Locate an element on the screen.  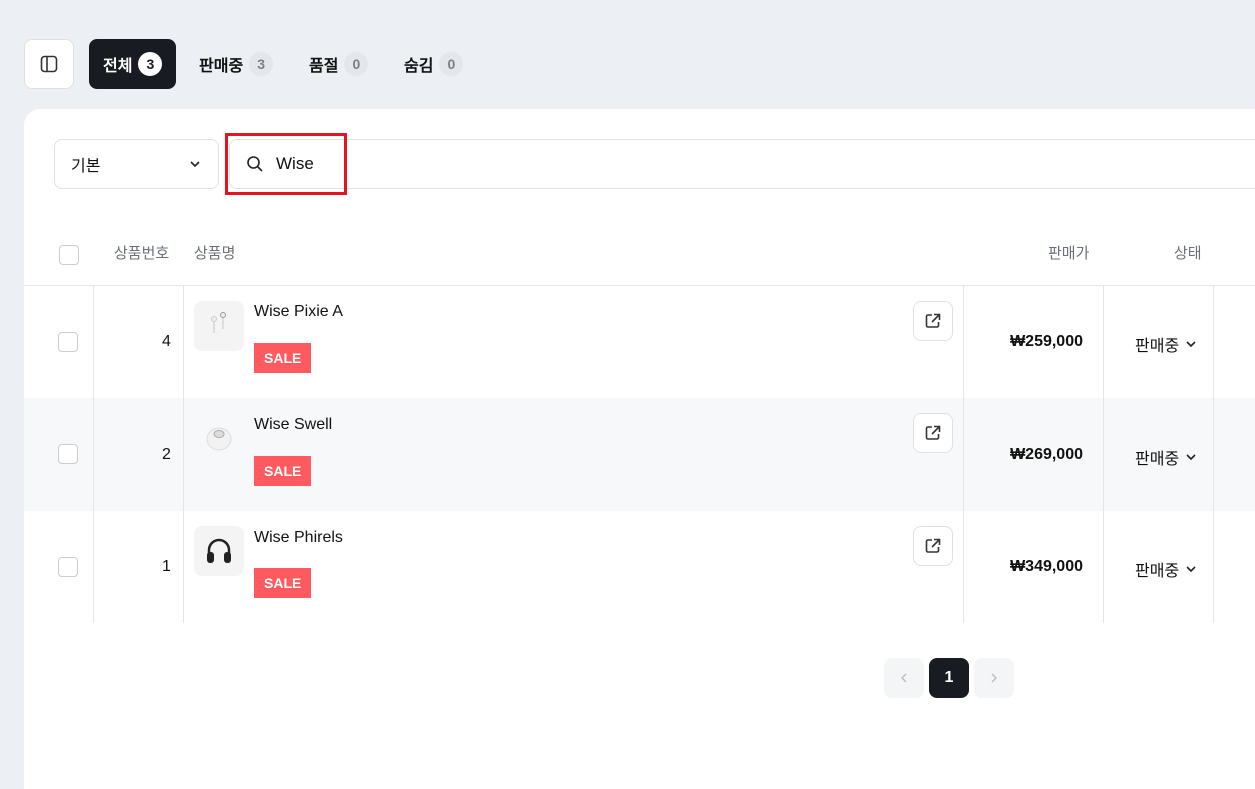
select-all-checkbox is located at coordinates (69, 255).